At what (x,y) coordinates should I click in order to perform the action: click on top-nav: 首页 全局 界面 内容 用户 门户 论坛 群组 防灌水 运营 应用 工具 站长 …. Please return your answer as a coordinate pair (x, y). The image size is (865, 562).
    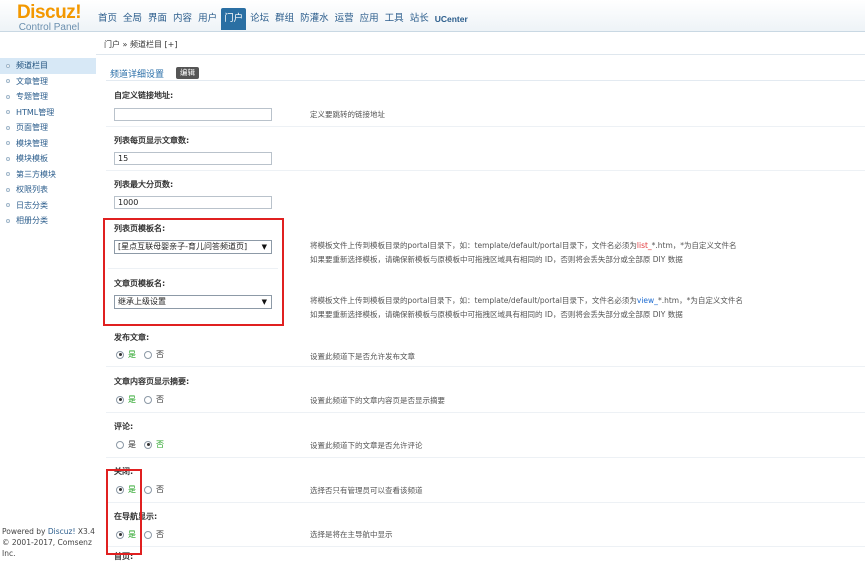
    Looking at the image, I should click on (284, 19).